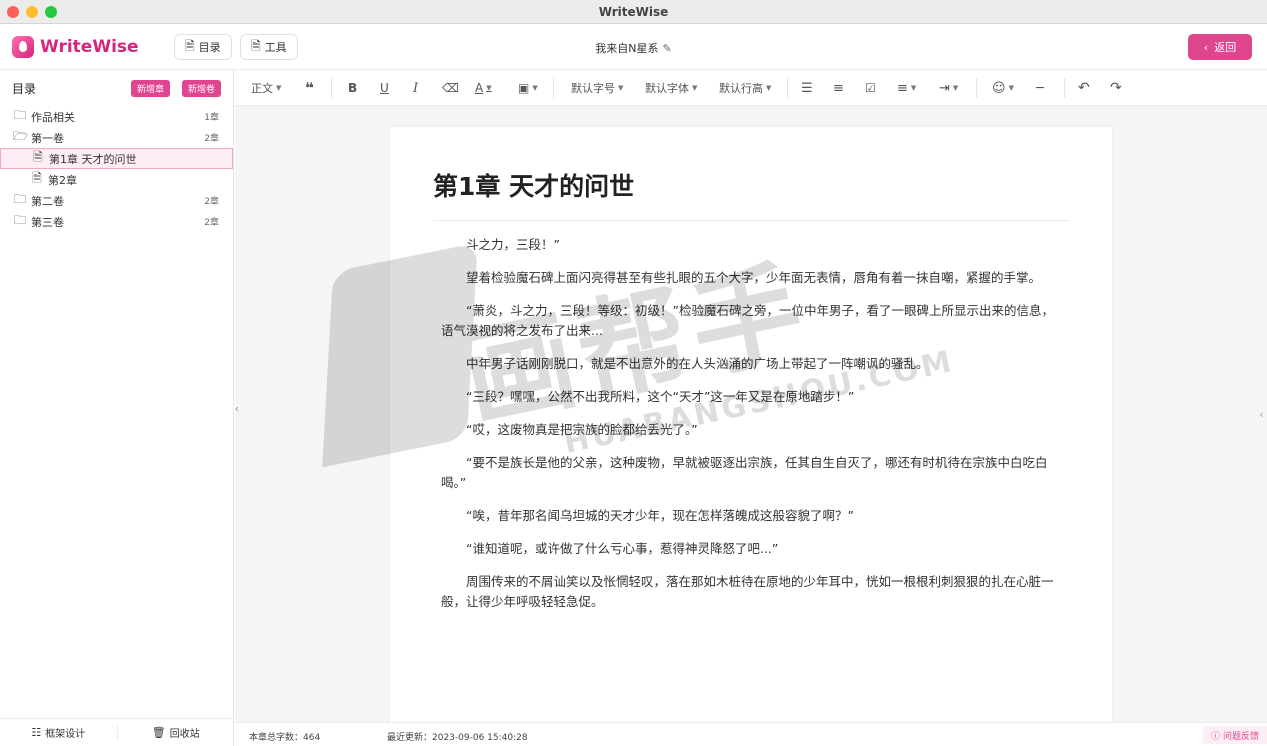 The width and height of the screenshot is (1267, 746). What do you see at coordinates (944, 88) in the screenshot?
I see `indent-icon: ⇥` at bounding box center [944, 88].